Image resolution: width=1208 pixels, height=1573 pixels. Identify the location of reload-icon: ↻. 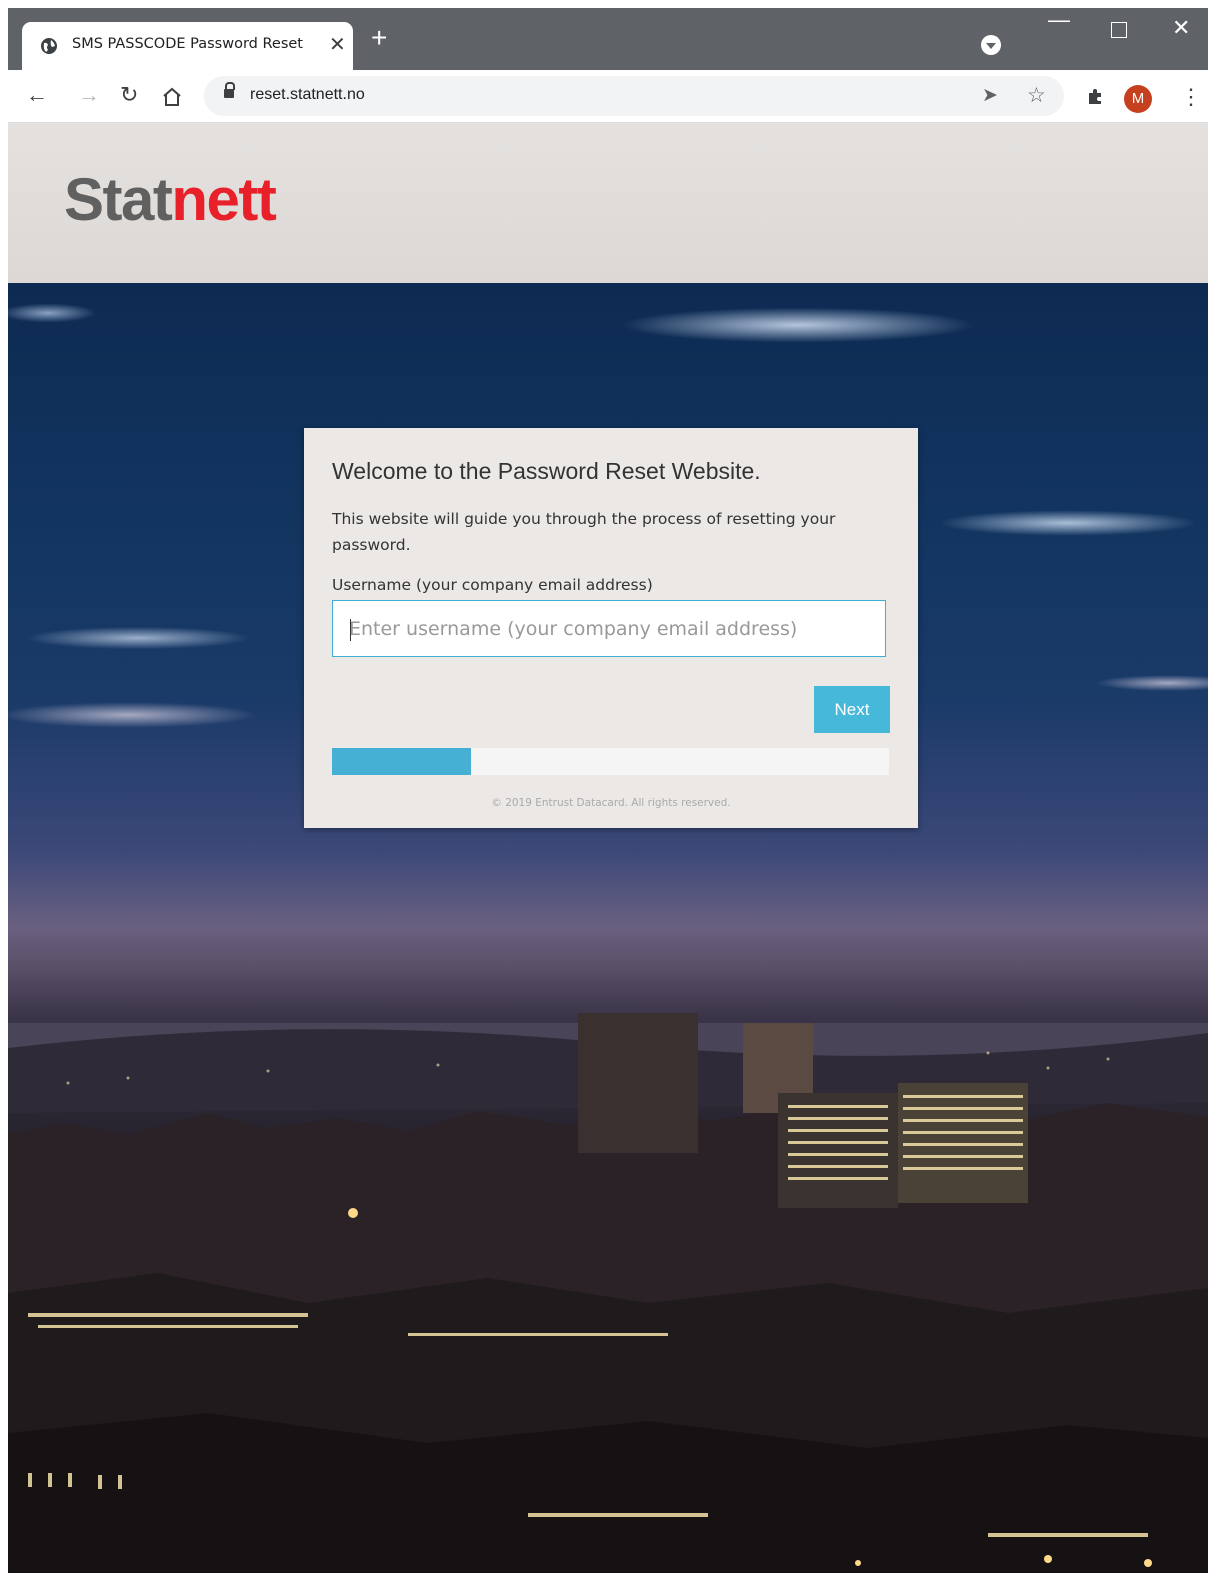
(129, 95).